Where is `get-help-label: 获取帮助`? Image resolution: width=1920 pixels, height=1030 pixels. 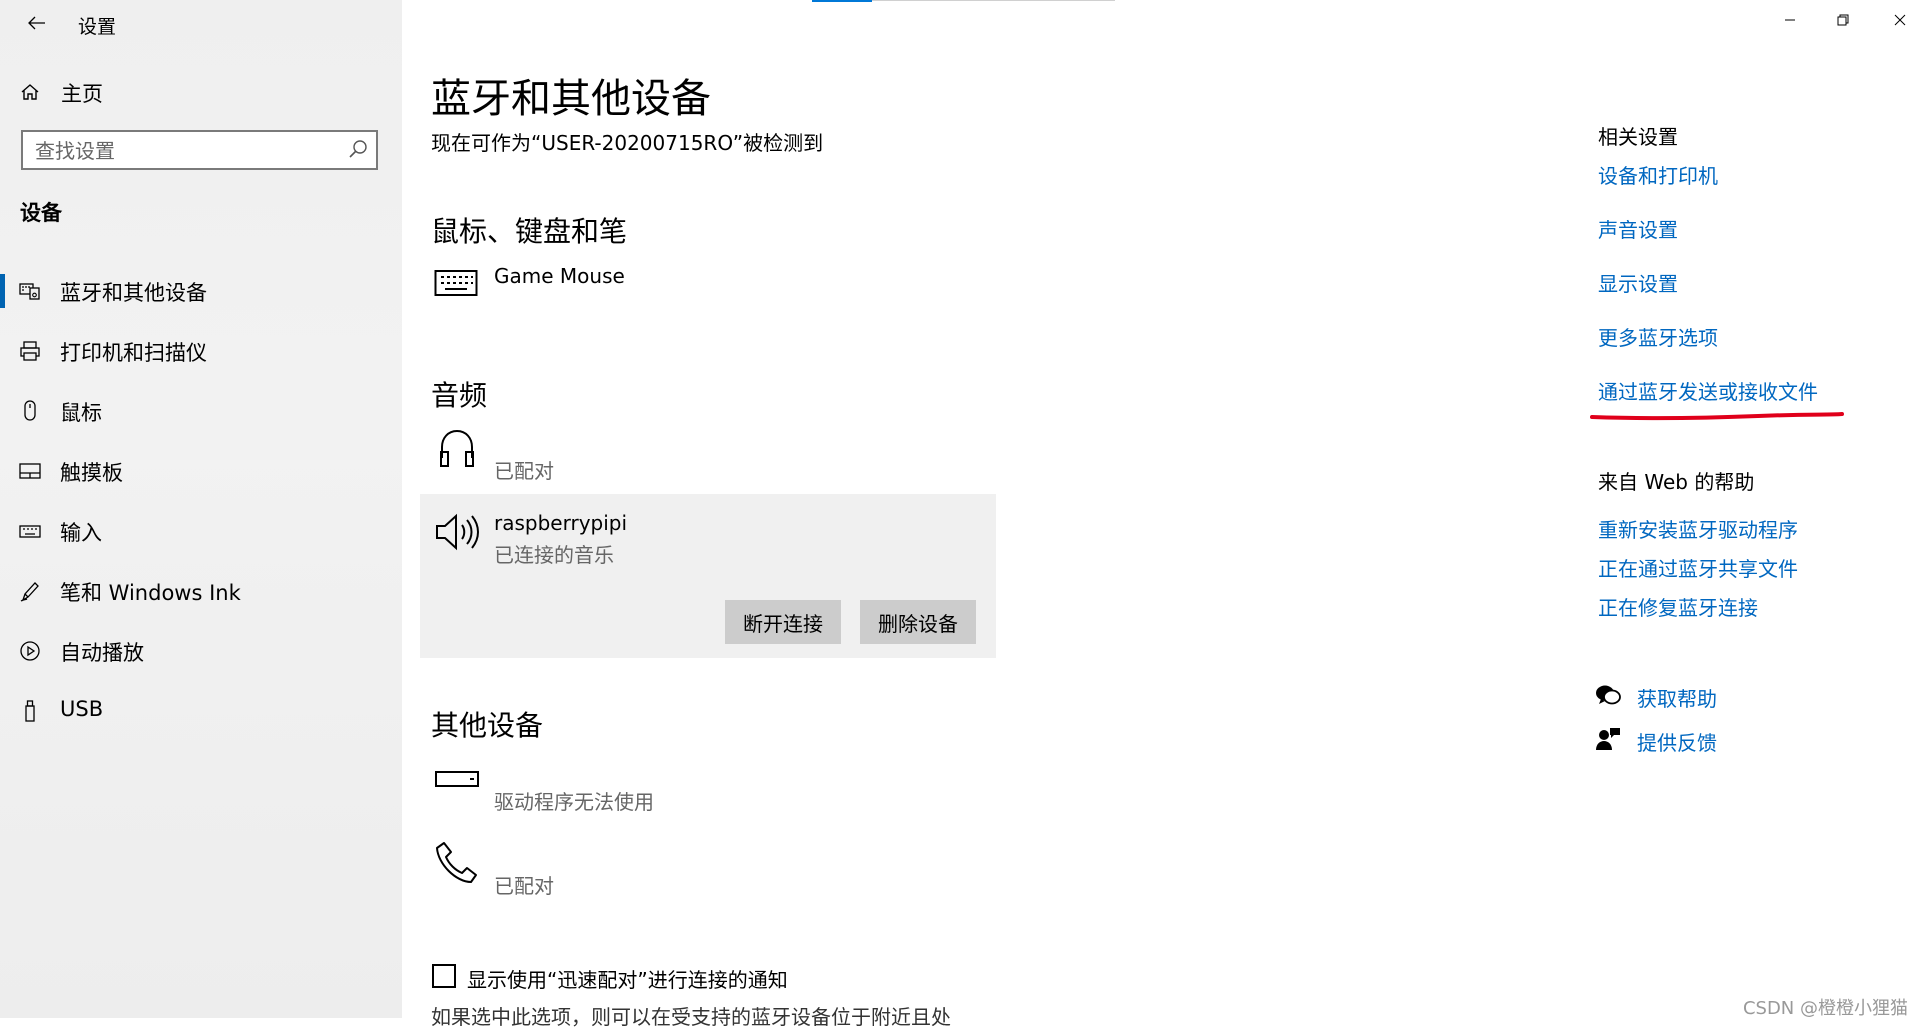
get-help-label: 获取帮助 is located at coordinates (1677, 699).